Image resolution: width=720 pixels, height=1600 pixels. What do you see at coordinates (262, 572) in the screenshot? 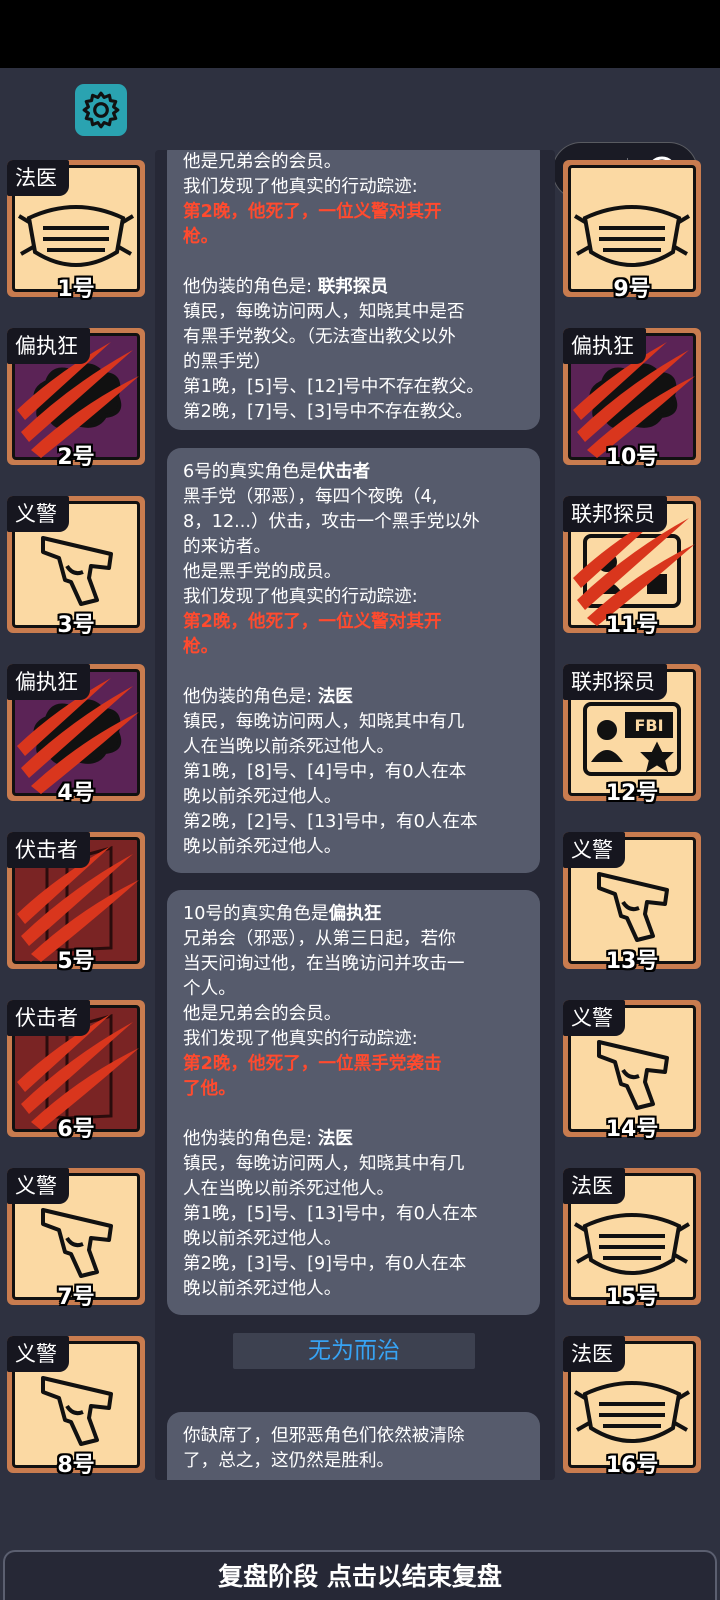
I see `log-line: 他是黑手党的成员。` at bounding box center [262, 572].